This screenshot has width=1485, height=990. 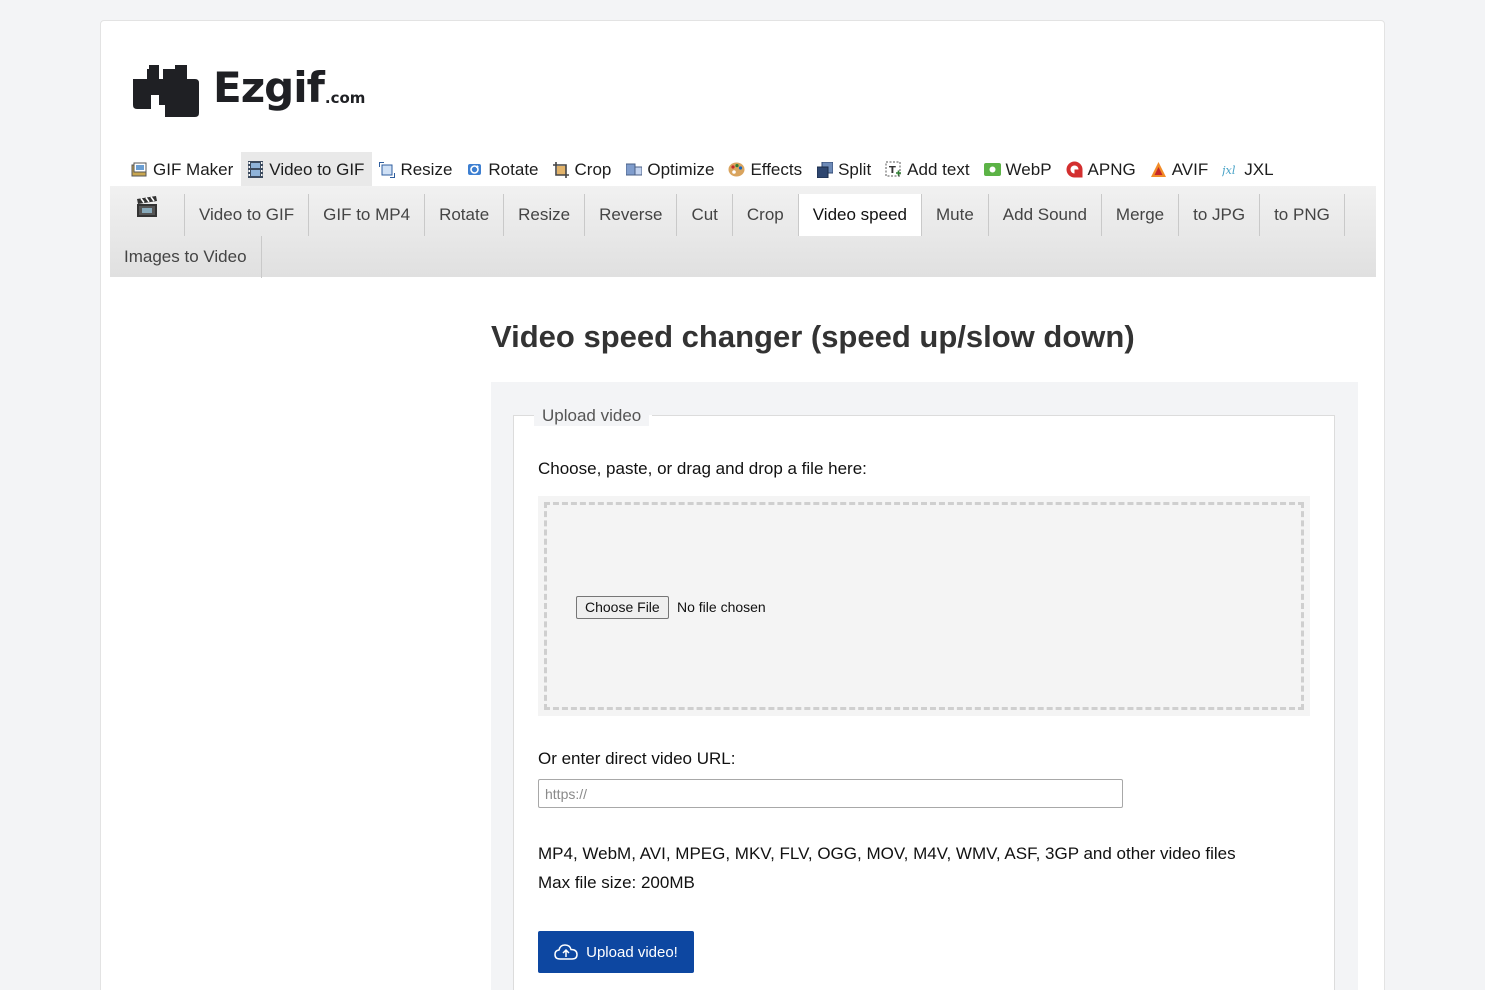 I want to click on nav-gif-maker: GIF Maker, so click(x=183, y=169).